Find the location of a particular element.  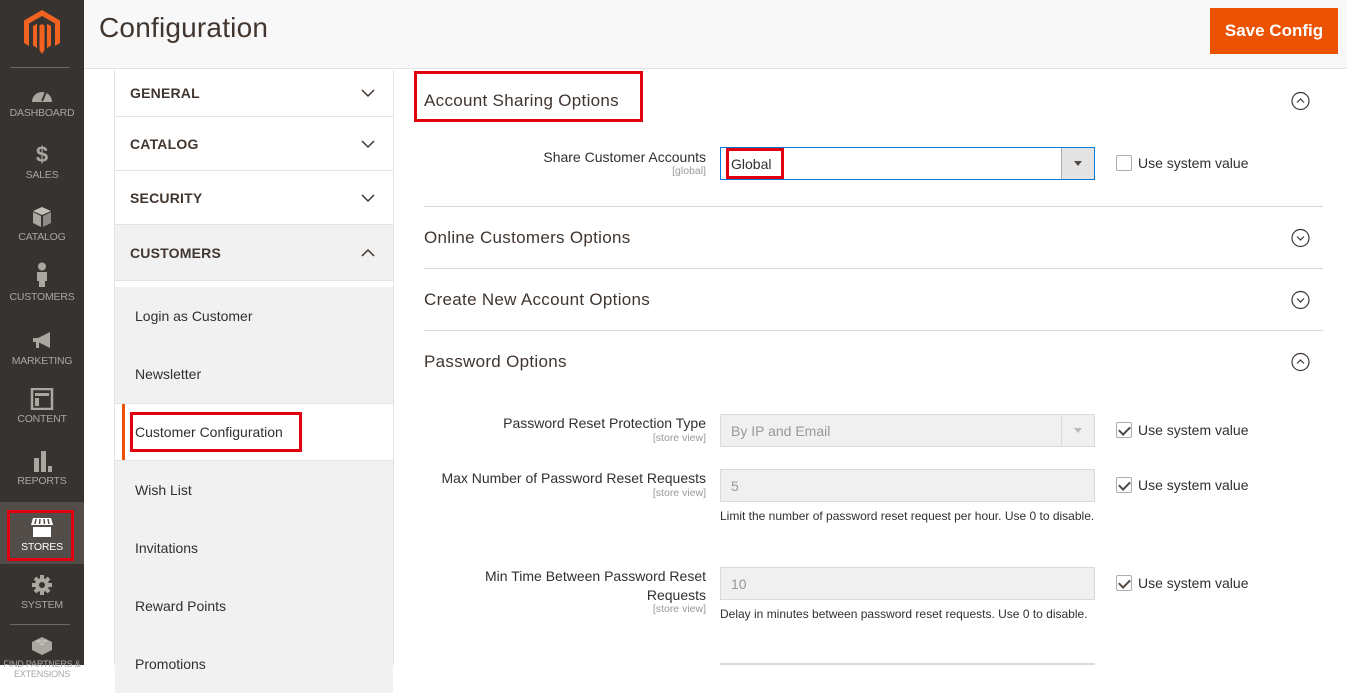

max-requests-use-system-checkbox: Use system value is located at coordinates (1182, 485).